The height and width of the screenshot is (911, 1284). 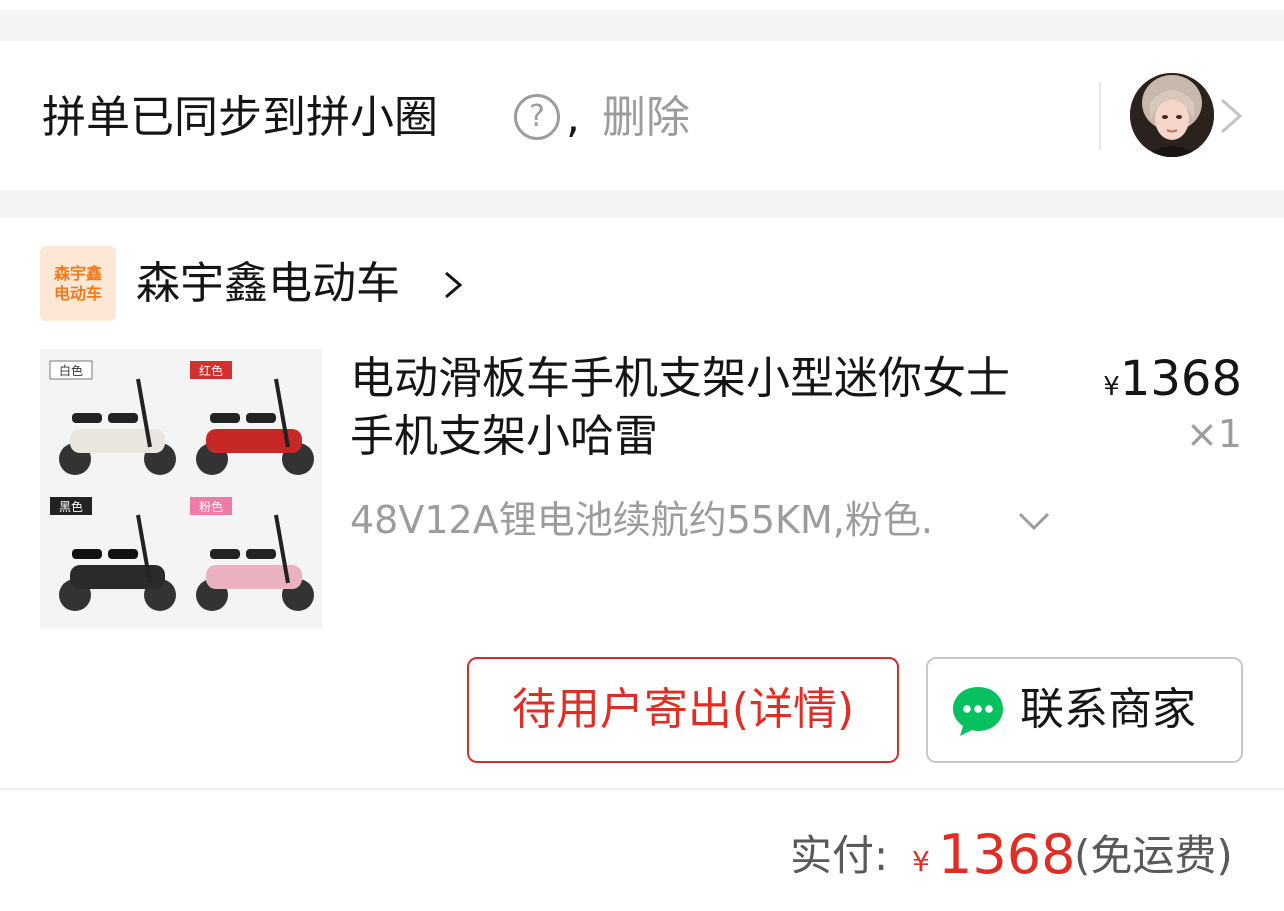 I want to click on shipping-note: (免运费), so click(x=1153, y=855).